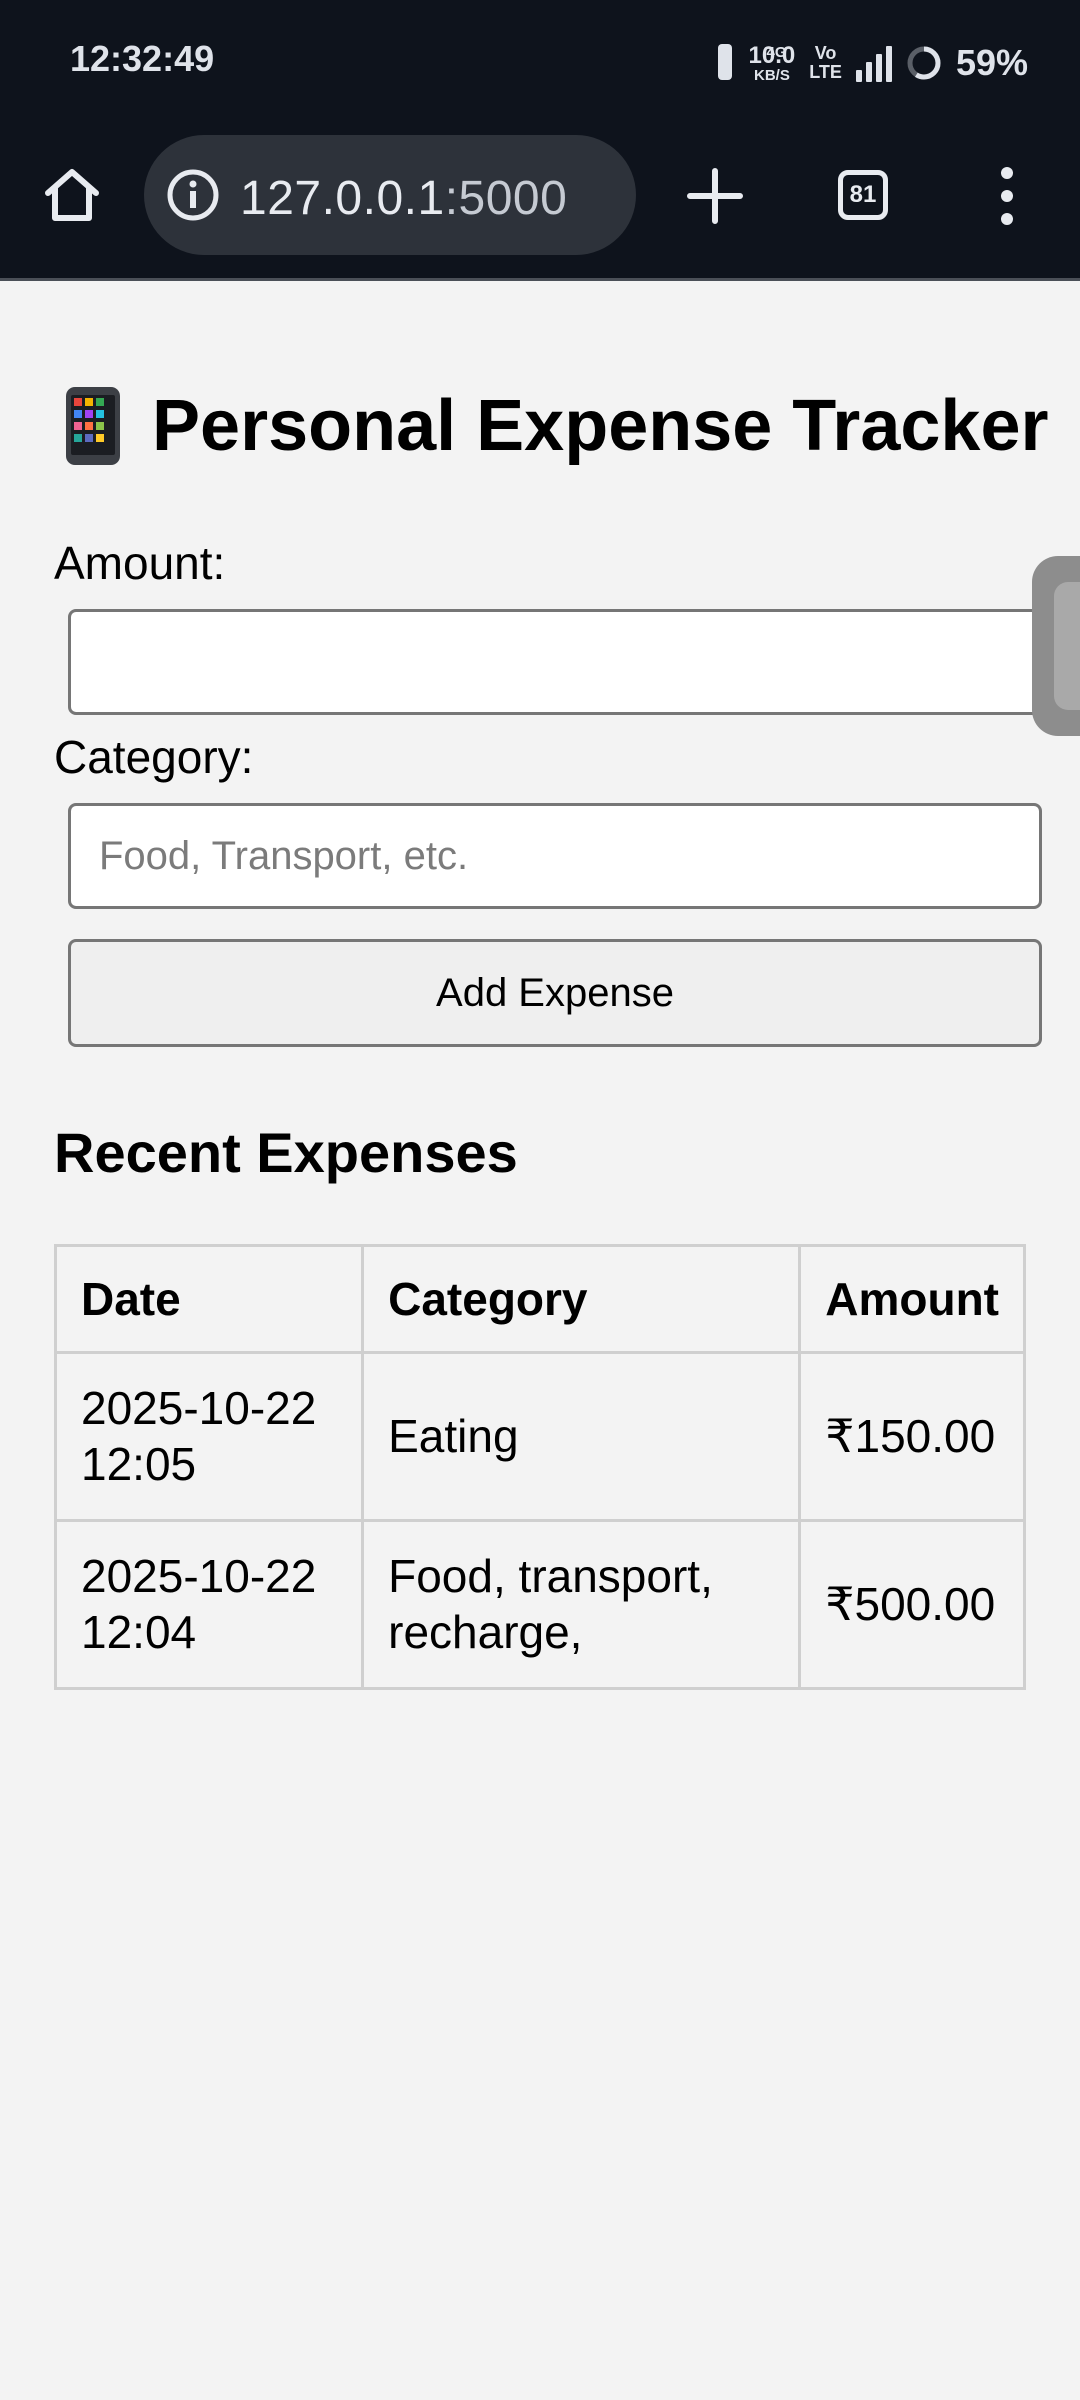 This screenshot has height=2400, width=1080. I want to click on browser-toolbar: 127.0.0.1:5000 81, so click(540, 203).